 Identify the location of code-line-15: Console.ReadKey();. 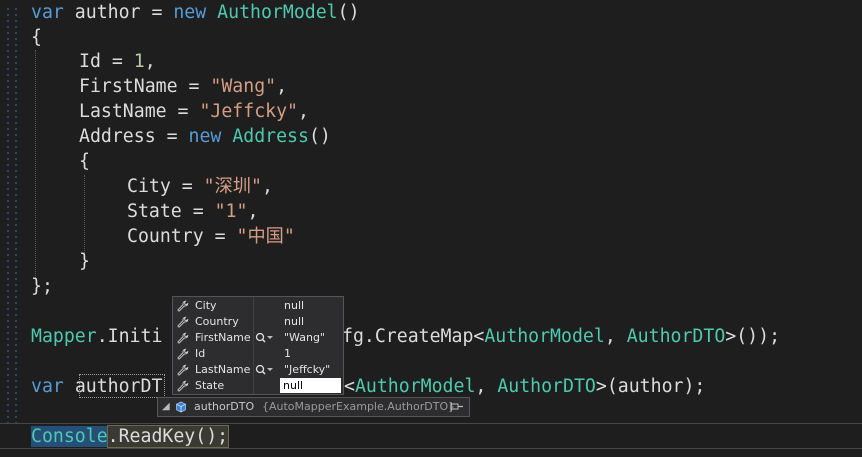
(130, 436).